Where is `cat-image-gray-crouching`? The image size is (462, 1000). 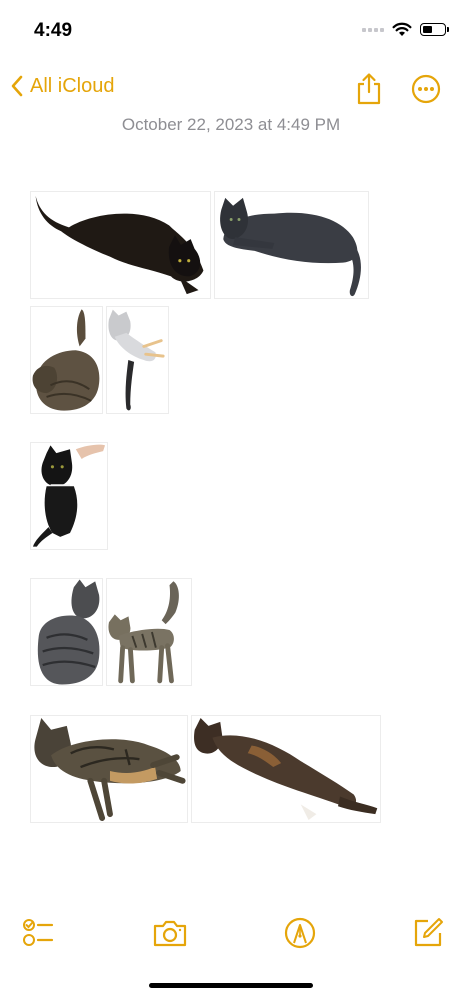 cat-image-gray-crouching is located at coordinates (291, 245).